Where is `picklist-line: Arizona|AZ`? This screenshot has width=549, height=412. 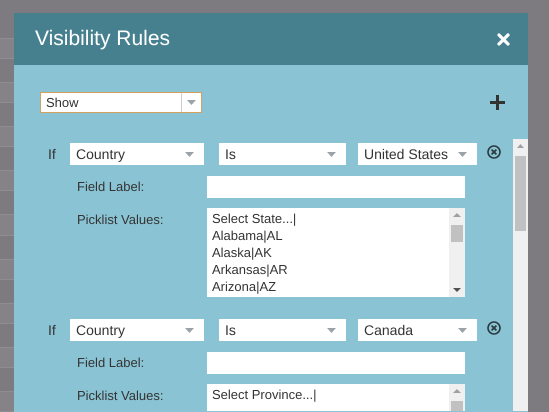 picklist-line: Arizona|AZ is located at coordinates (245, 286).